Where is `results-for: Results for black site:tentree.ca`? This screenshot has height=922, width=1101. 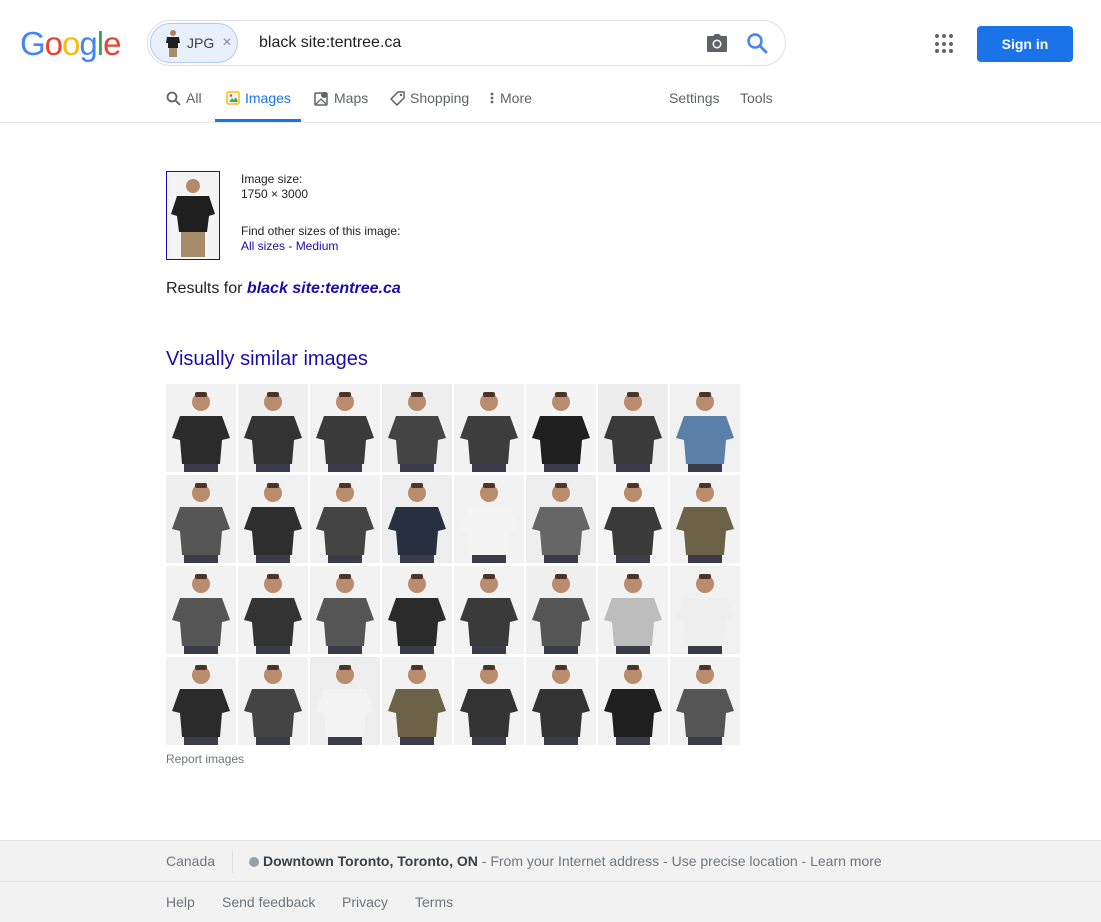 results-for: Results for black site:tentree.ca is located at coordinates (283, 289).